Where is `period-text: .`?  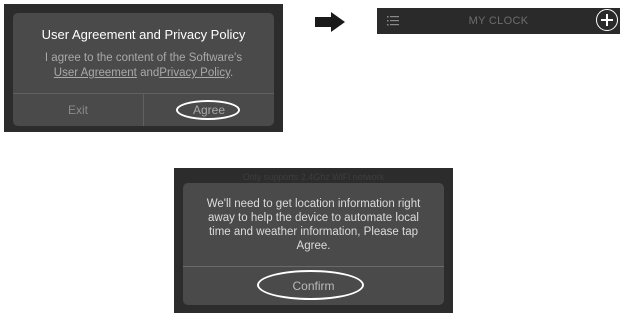
period-text: . is located at coordinates (232, 73).